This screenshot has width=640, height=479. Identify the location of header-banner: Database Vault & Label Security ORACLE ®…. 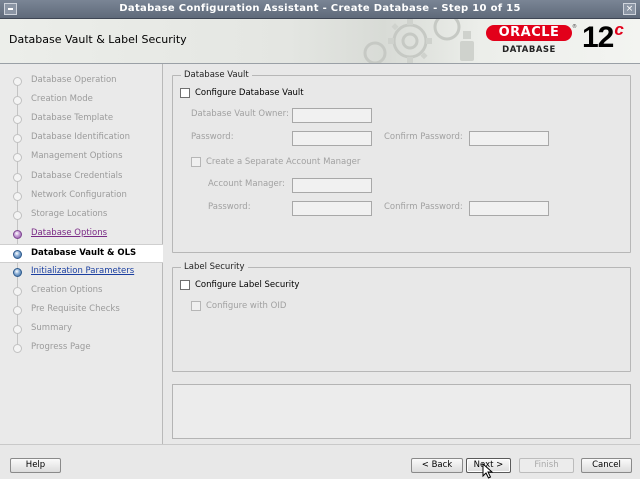
(320, 41).